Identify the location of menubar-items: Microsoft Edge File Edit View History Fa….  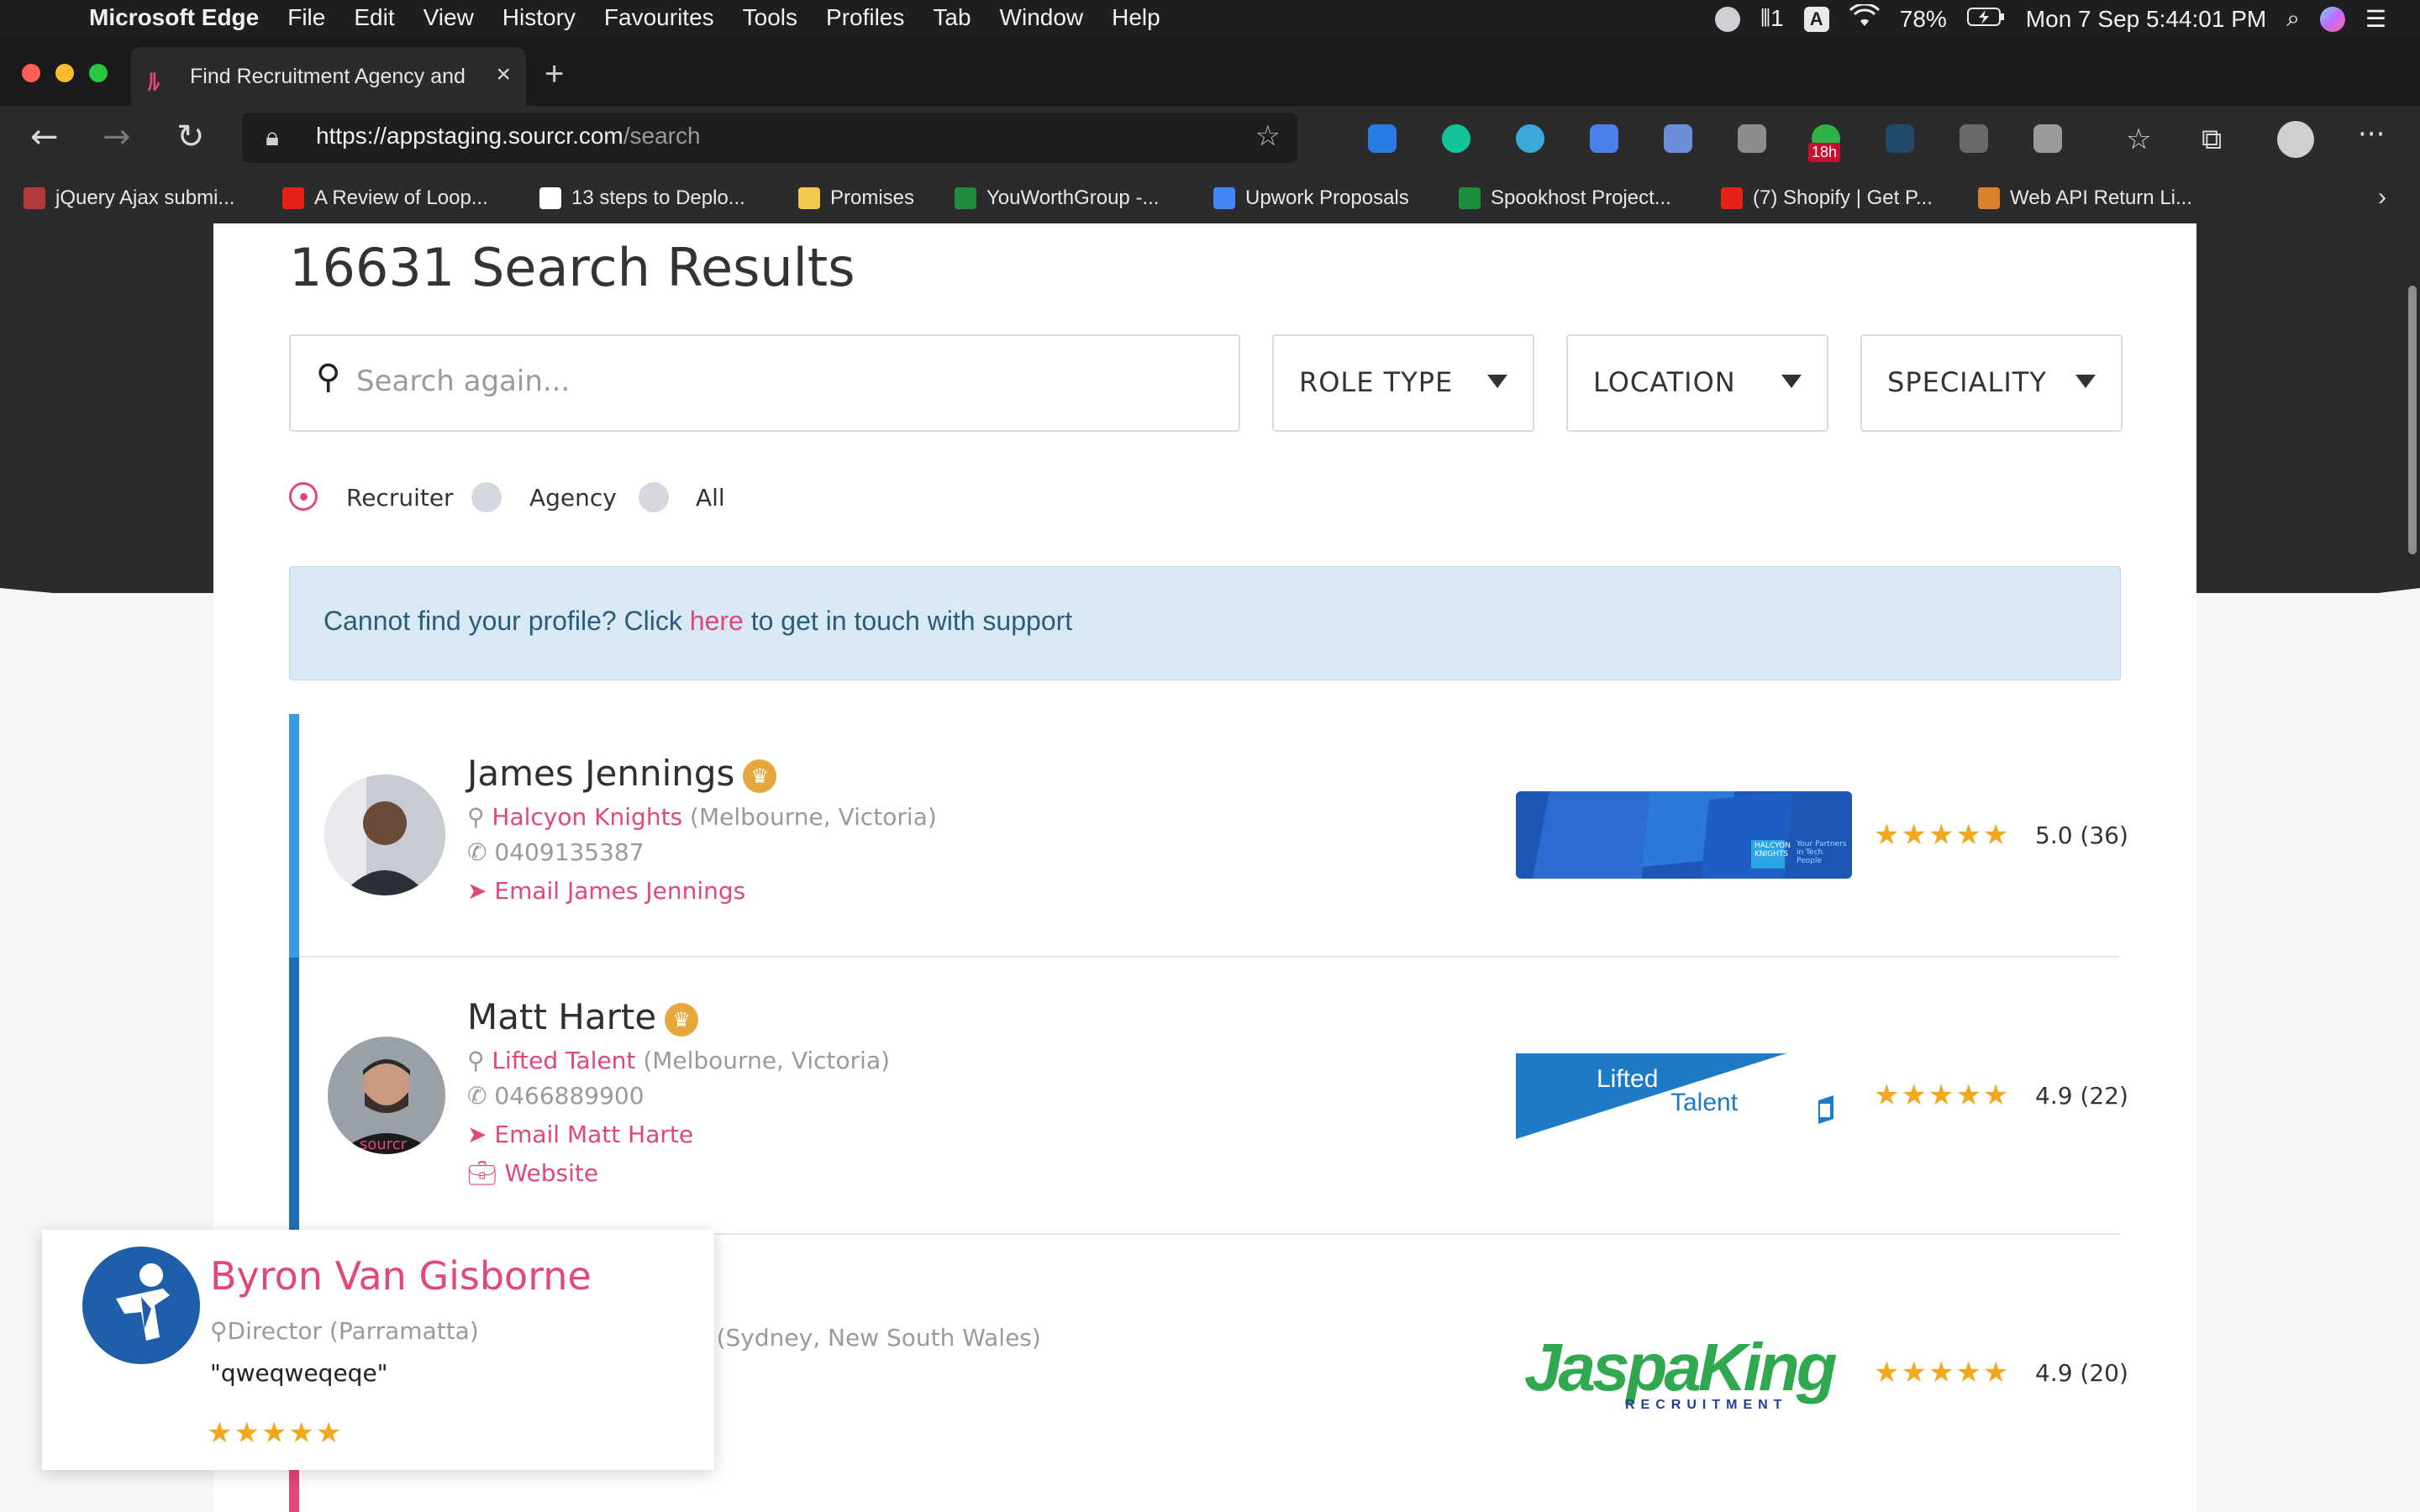
(624, 17).